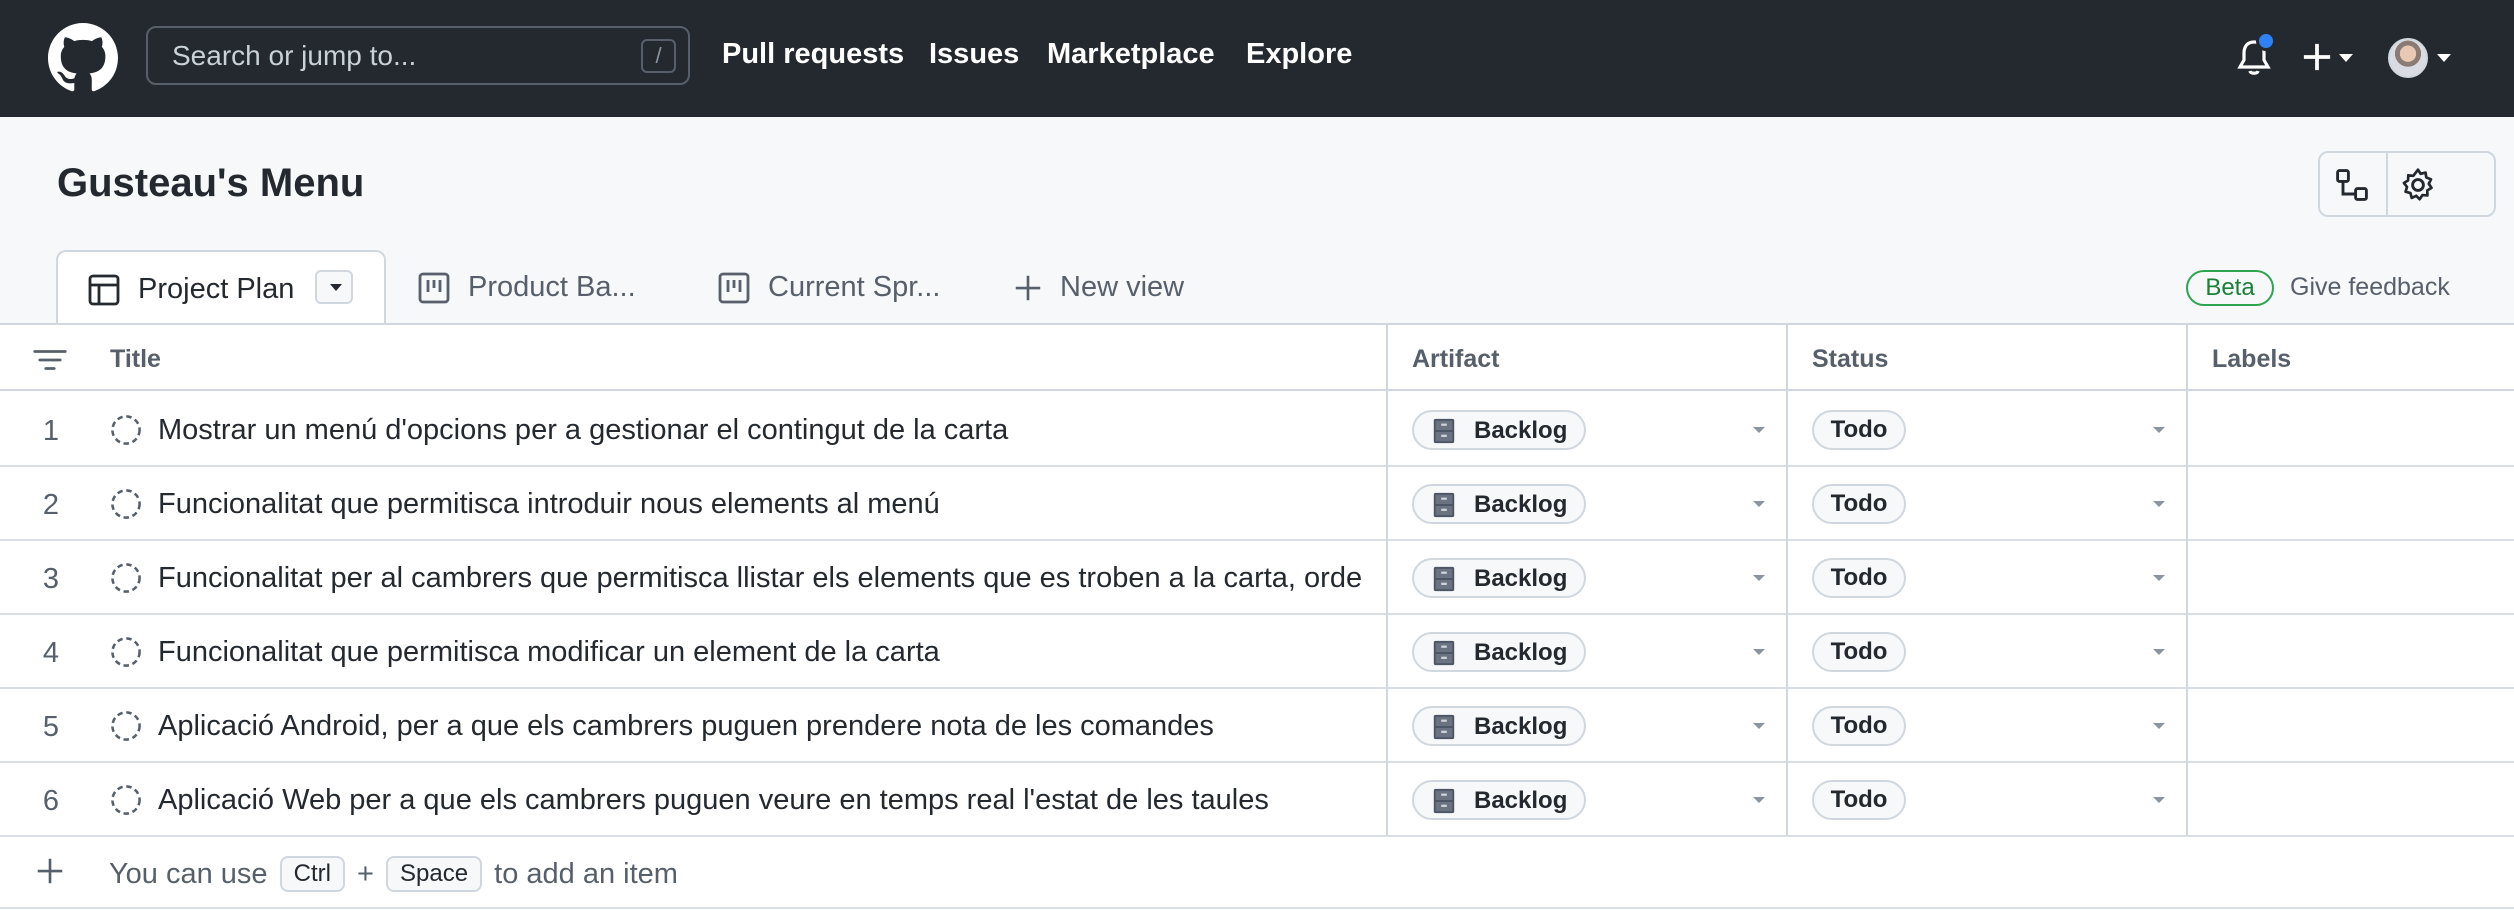  What do you see at coordinates (2251, 359) in the screenshot?
I see `column-header-labels: Labels` at bounding box center [2251, 359].